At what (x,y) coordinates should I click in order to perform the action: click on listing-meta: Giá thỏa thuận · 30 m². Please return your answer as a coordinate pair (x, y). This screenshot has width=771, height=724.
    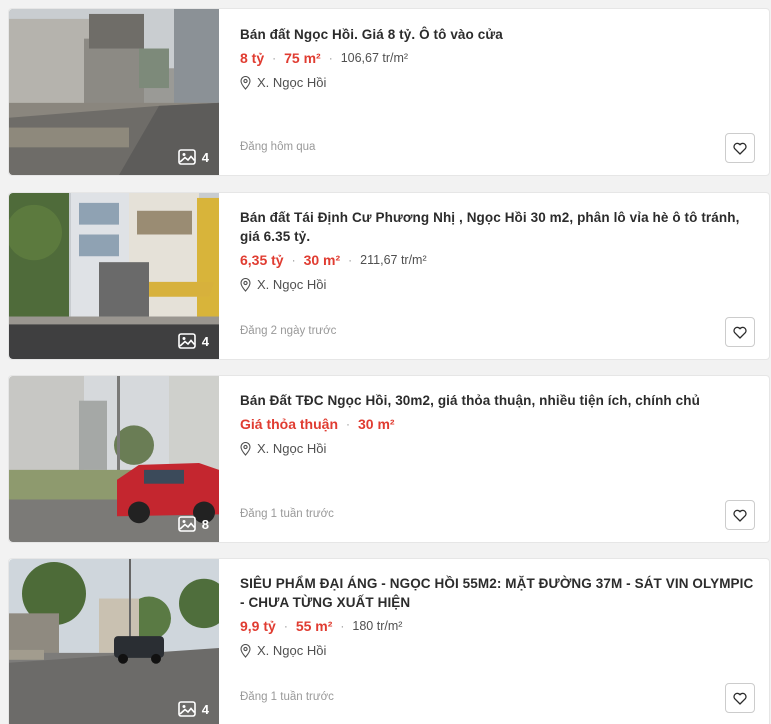
    Looking at the image, I should click on (497, 424).